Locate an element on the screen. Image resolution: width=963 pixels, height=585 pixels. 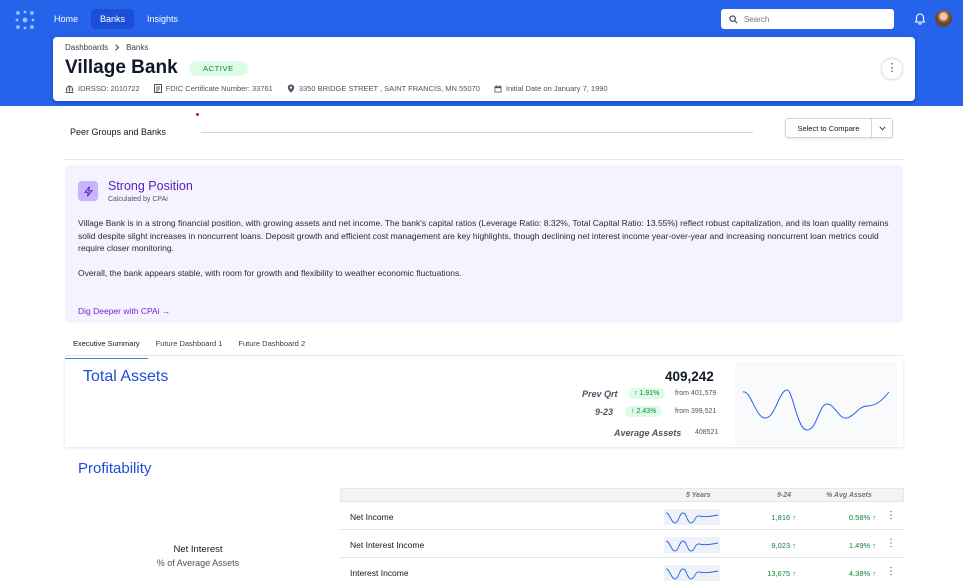
certificate-icon is located at coordinates (157, 88).